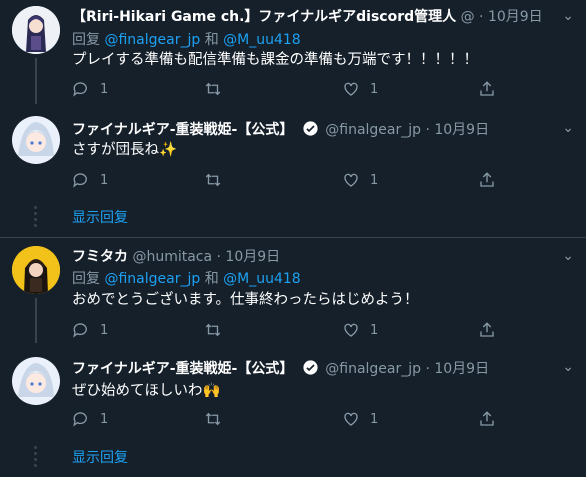  I want to click on tweet-header: フミタカ @humitaca · 10月9日, so click(176, 257).